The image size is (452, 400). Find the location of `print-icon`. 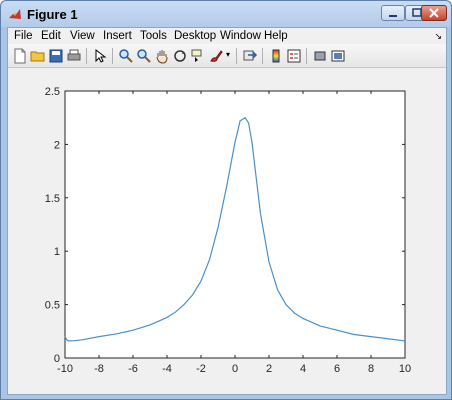

print-icon is located at coordinates (74, 56).